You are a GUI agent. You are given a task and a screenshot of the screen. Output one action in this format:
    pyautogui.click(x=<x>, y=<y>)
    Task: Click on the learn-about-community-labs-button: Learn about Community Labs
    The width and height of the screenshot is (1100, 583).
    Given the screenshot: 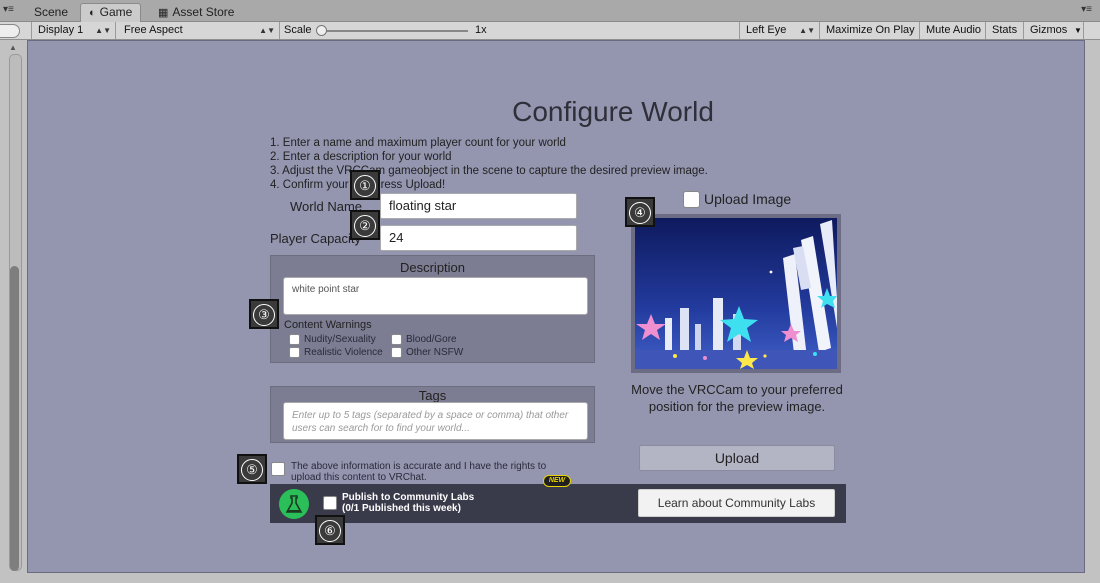 What is the action you would take?
    pyautogui.click(x=736, y=503)
    